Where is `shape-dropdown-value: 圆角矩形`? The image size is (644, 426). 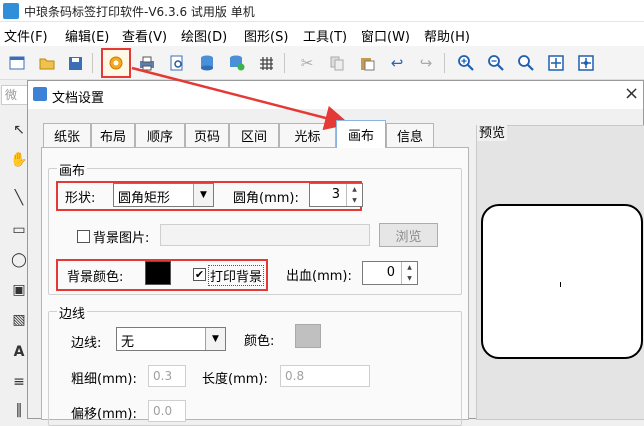
shape-dropdown-value: 圆角矩形 is located at coordinates (144, 198).